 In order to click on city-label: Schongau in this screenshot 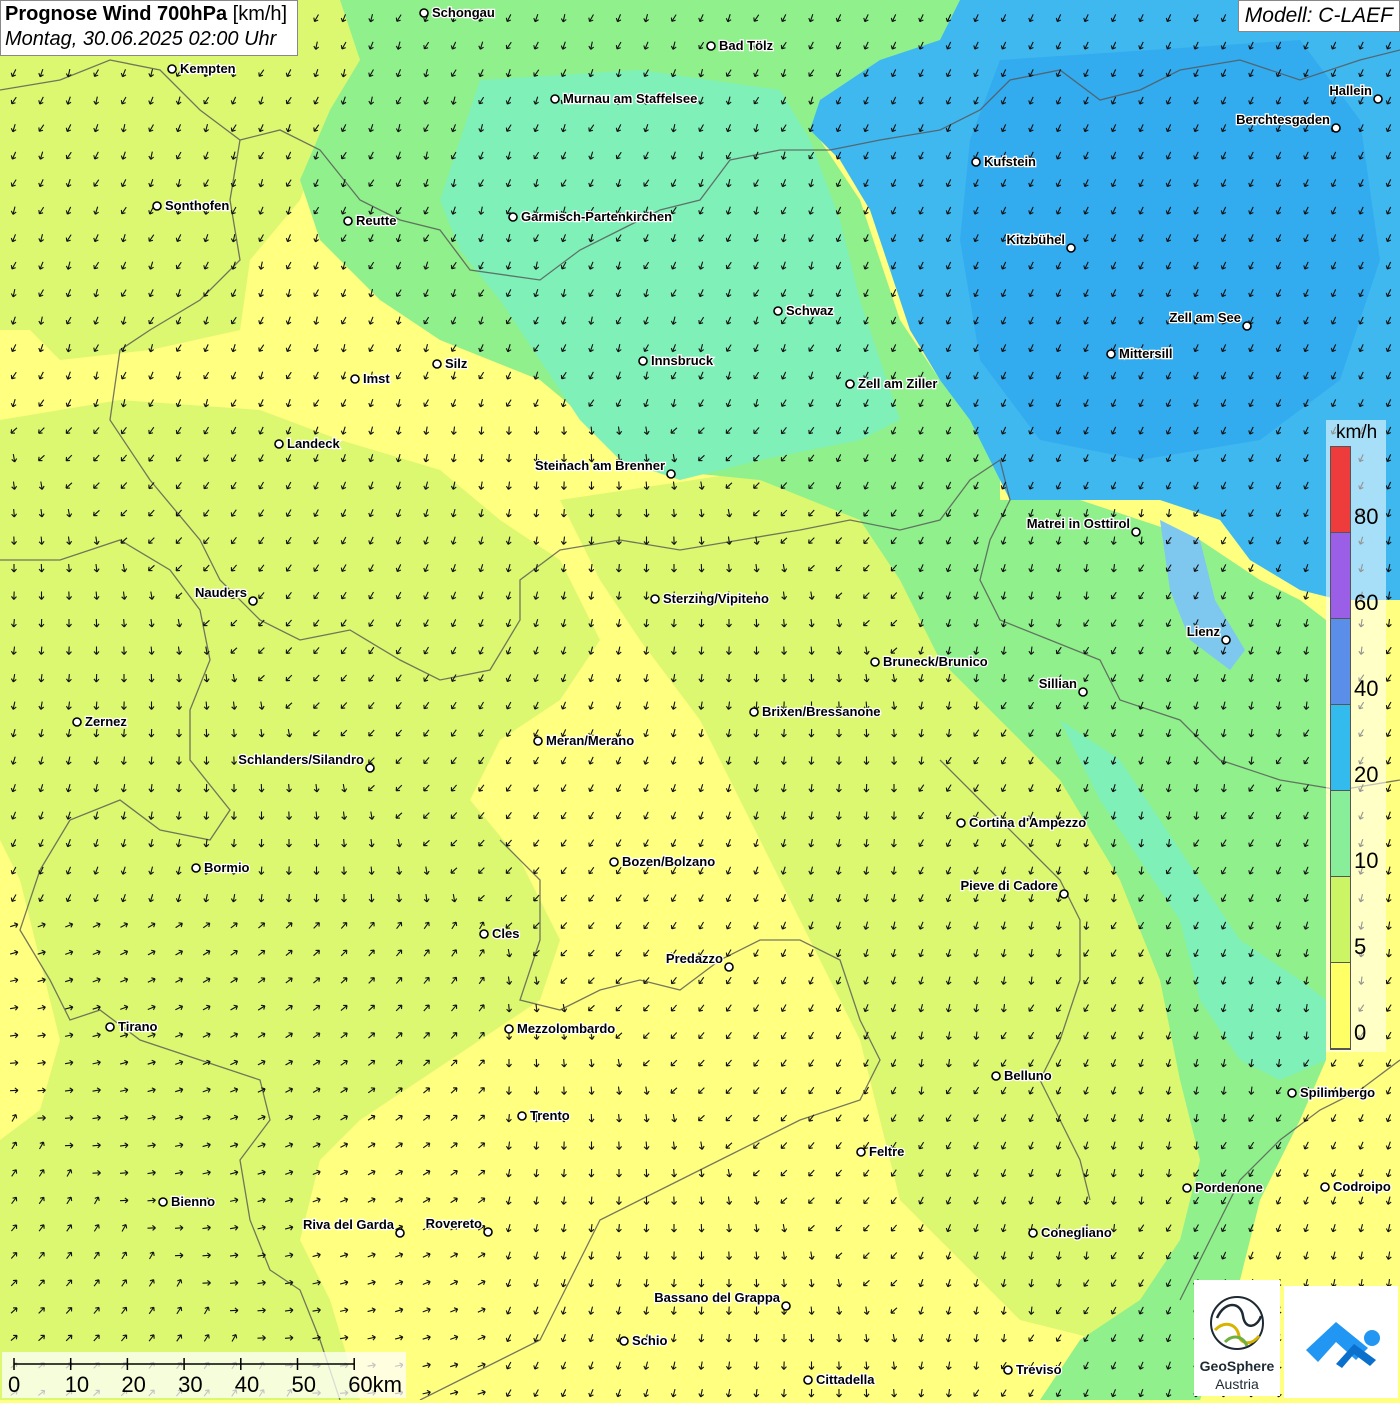, I will do `click(463, 12)`.